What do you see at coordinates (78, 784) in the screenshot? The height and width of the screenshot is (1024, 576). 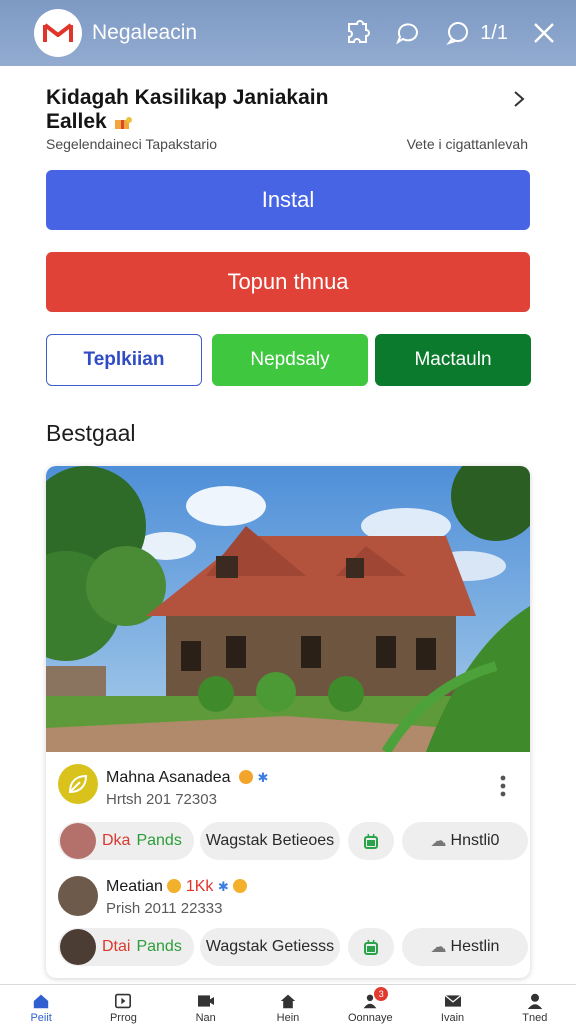 I see `leaf-avatar-icon` at bounding box center [78, 784].